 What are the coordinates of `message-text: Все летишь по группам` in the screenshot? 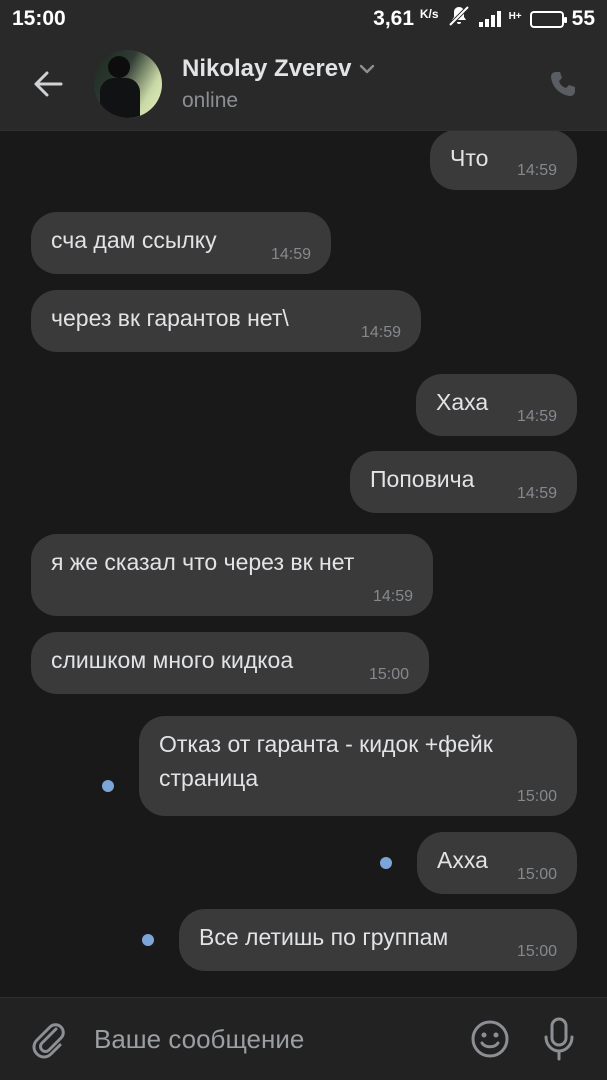 It's located at (324, 937).